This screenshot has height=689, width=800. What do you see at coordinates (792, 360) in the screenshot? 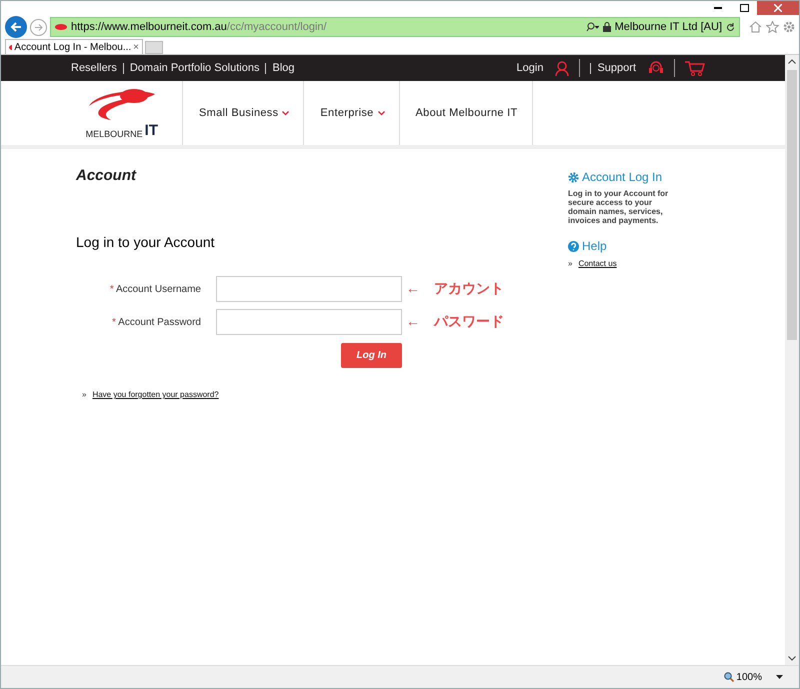
I see `scrollbar` at bounding box center [792, 360].